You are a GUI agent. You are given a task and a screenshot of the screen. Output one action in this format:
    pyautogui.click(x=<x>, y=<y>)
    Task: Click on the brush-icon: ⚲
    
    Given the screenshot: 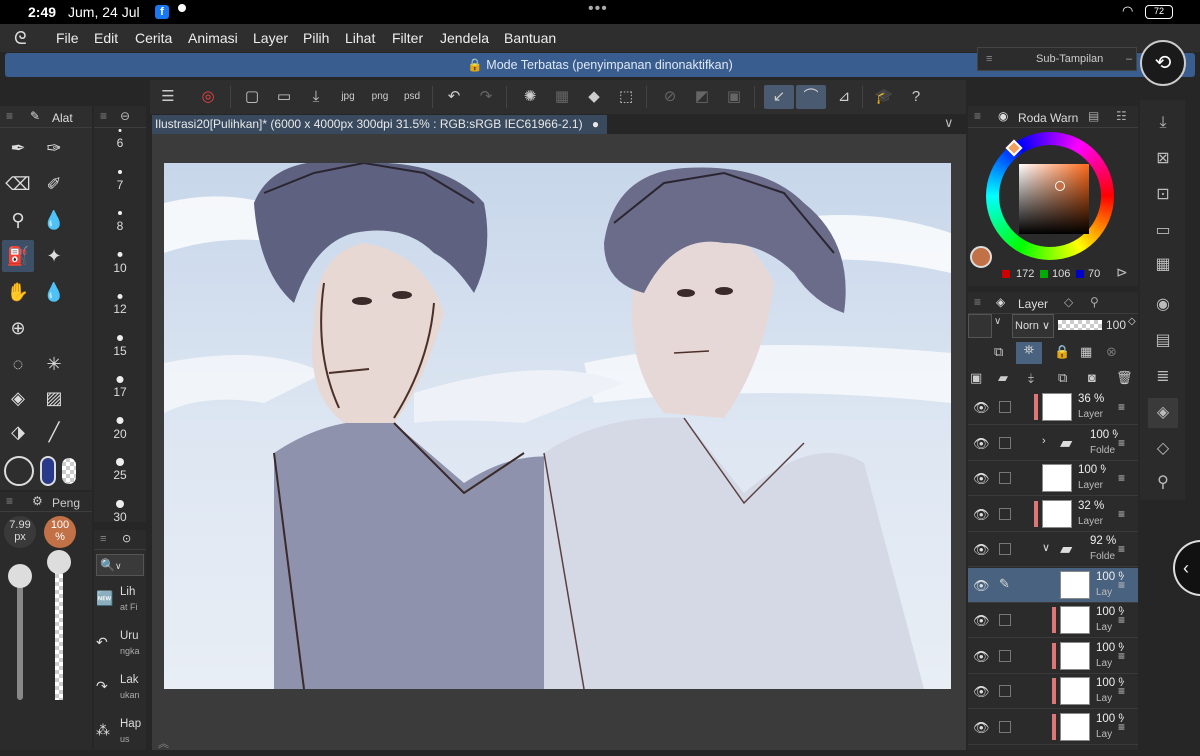 What is the action you would take?
    pyautogui.click(x=18, y=220)
    